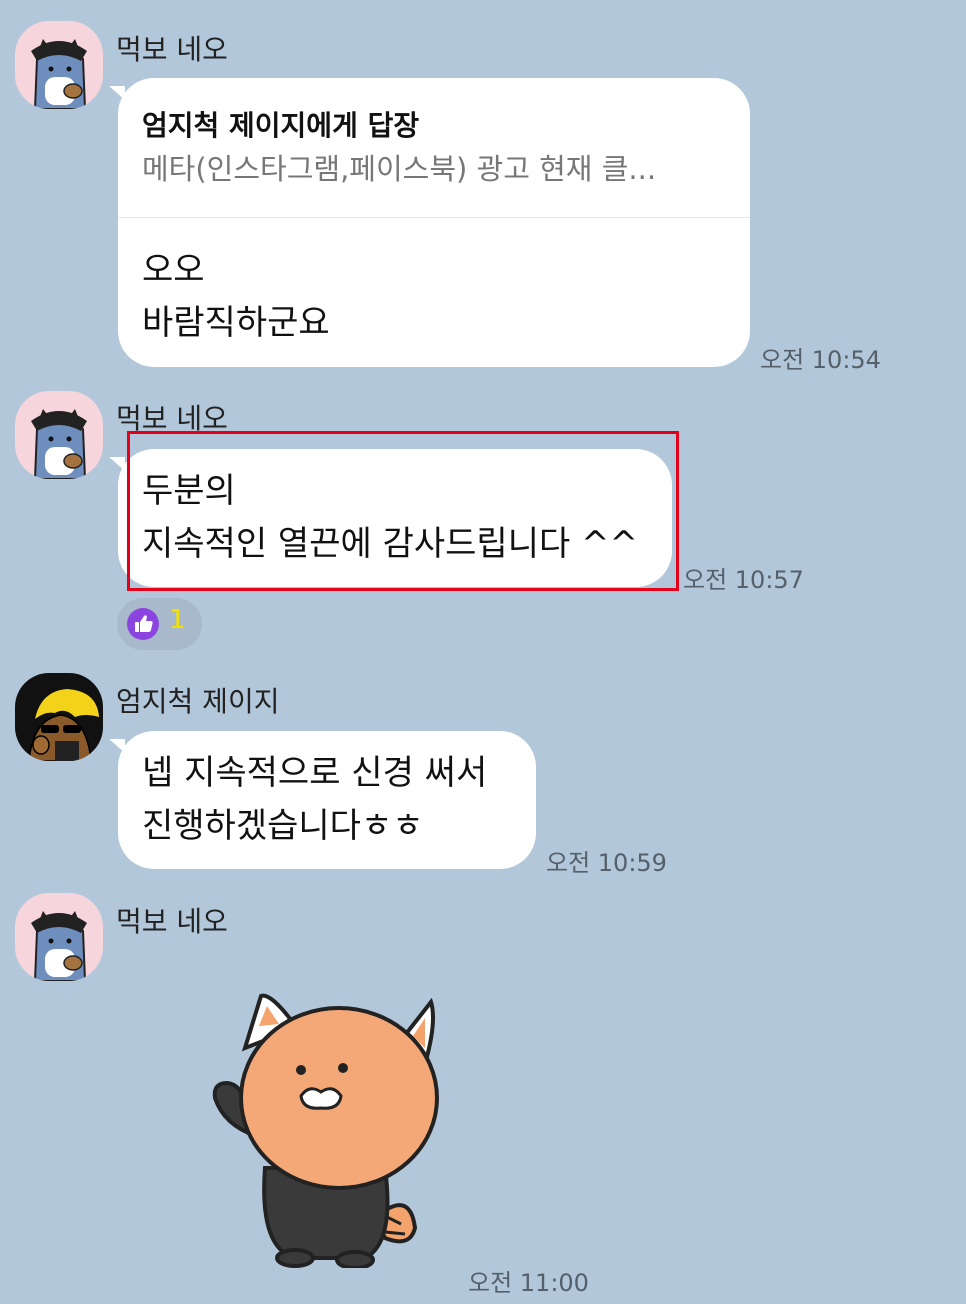 This screenshot has height=1304, width=966. What do you see at coordinates (403, 511) in the screenshot?
I see `highlight-box` at bounding box center [403, 511].